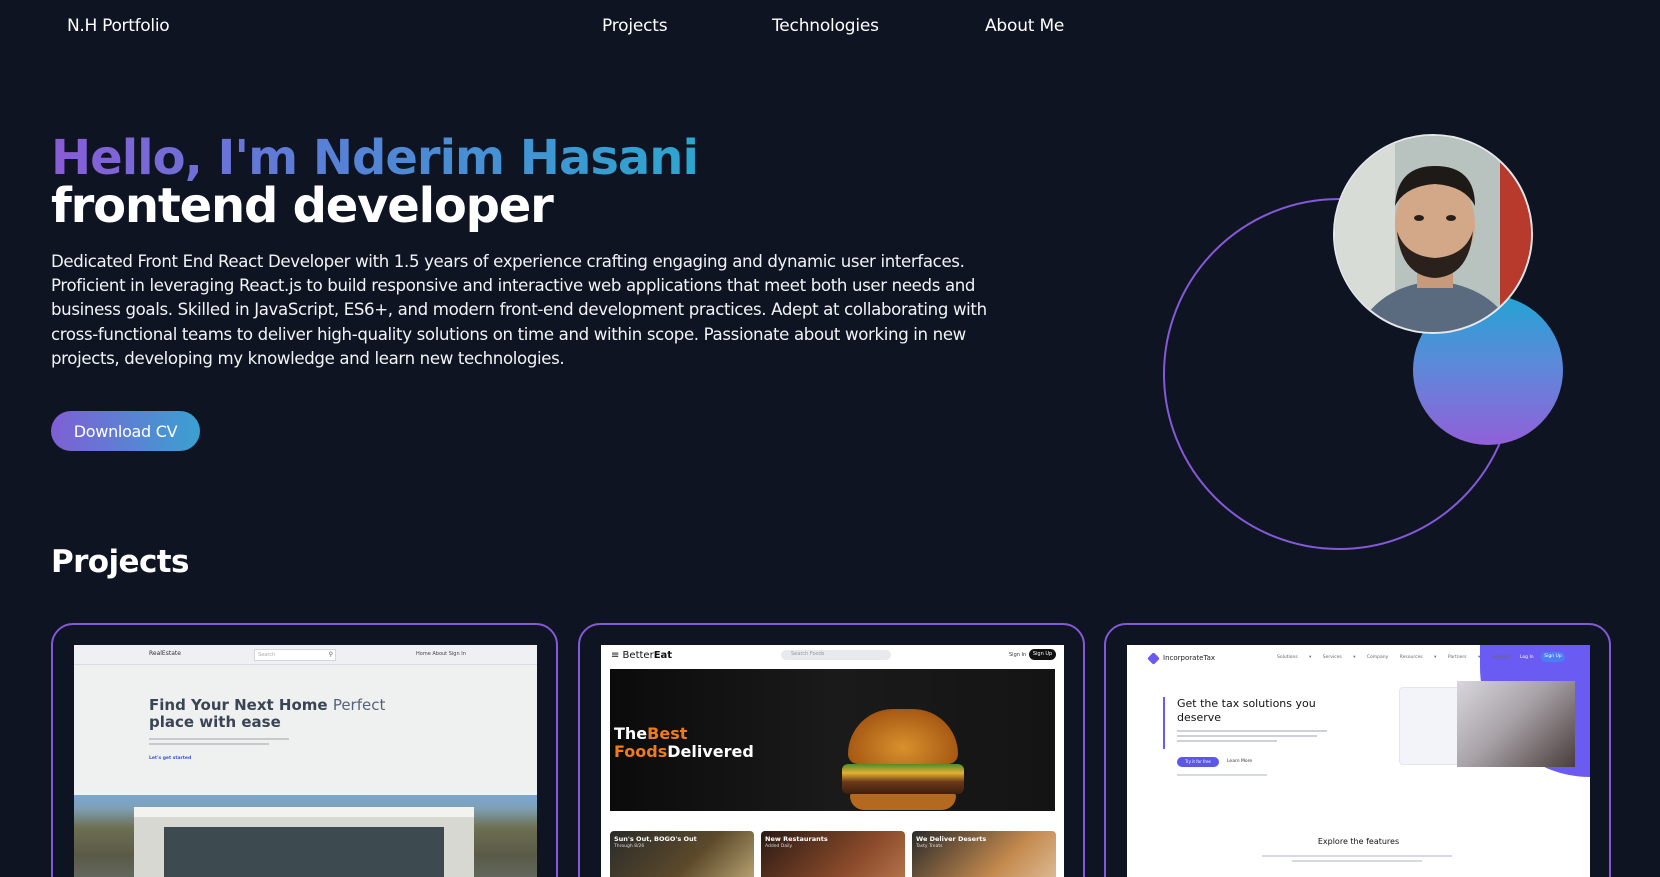 Image resolution: width=1660 pixels, height=877 pixels. What do you see at coordinates (170, 758) in the screenshot?
I see `mock-cta: Let's get started` at bounding box center [170, 758].